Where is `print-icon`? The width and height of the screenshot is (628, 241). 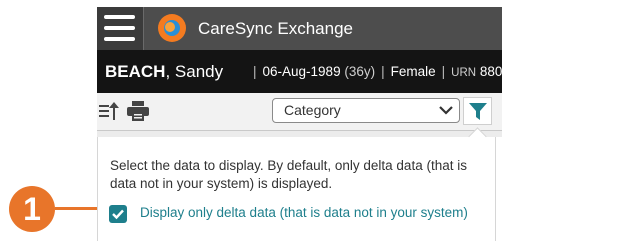 print-icon is located at coordinates (138, 111).